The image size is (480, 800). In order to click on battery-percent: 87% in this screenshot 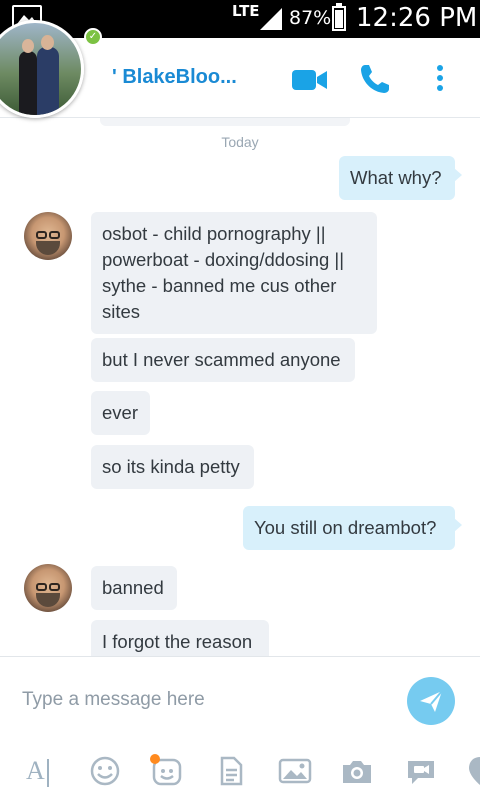, I will do `click(310, 18)`.